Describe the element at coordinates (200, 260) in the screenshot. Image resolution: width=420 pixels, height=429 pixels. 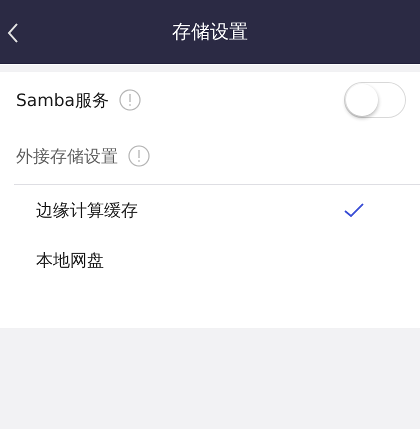
I see `storage-option: 本地网盘` at that location.